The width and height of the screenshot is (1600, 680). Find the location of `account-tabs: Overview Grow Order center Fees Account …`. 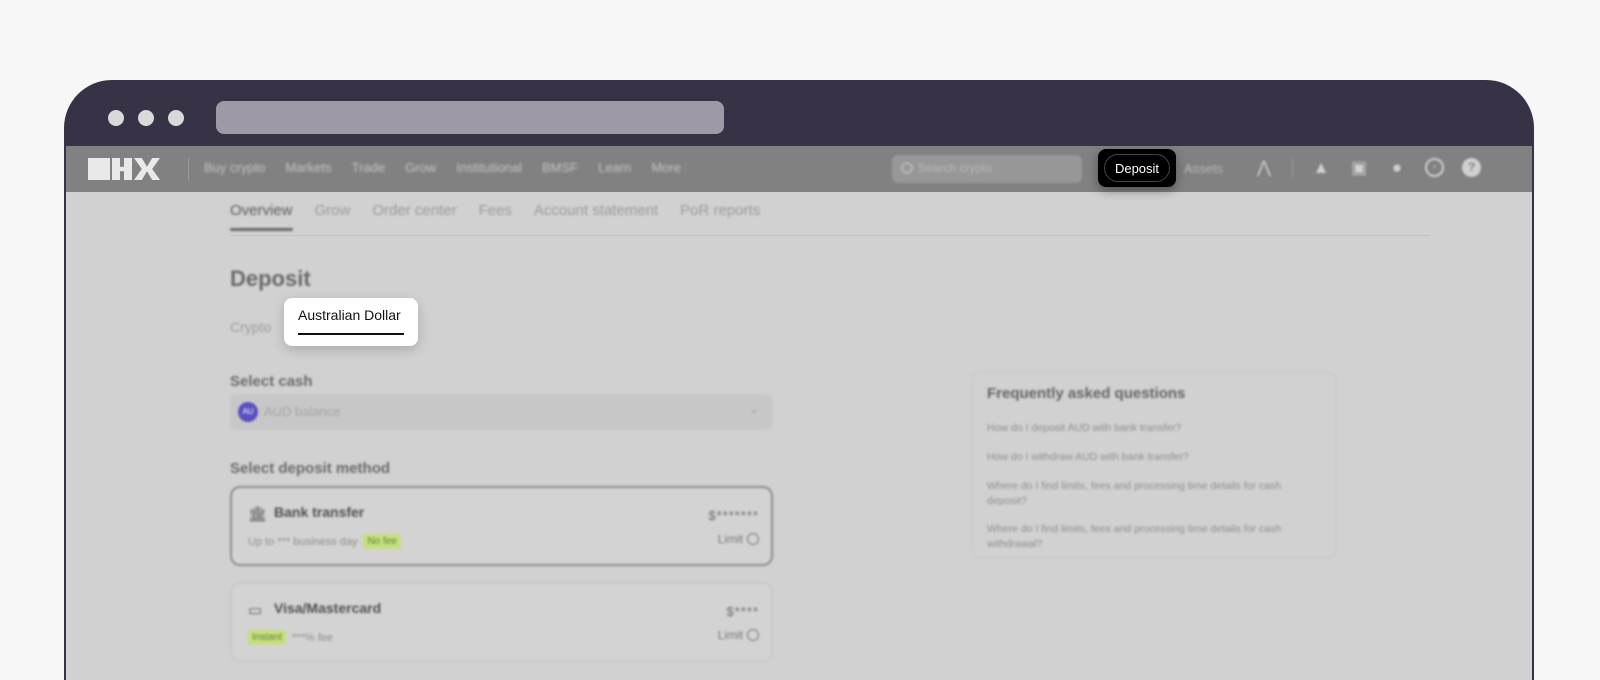

account-tabs: Overview Grow Order center Fees Account … is located at coordinates (495, 216).